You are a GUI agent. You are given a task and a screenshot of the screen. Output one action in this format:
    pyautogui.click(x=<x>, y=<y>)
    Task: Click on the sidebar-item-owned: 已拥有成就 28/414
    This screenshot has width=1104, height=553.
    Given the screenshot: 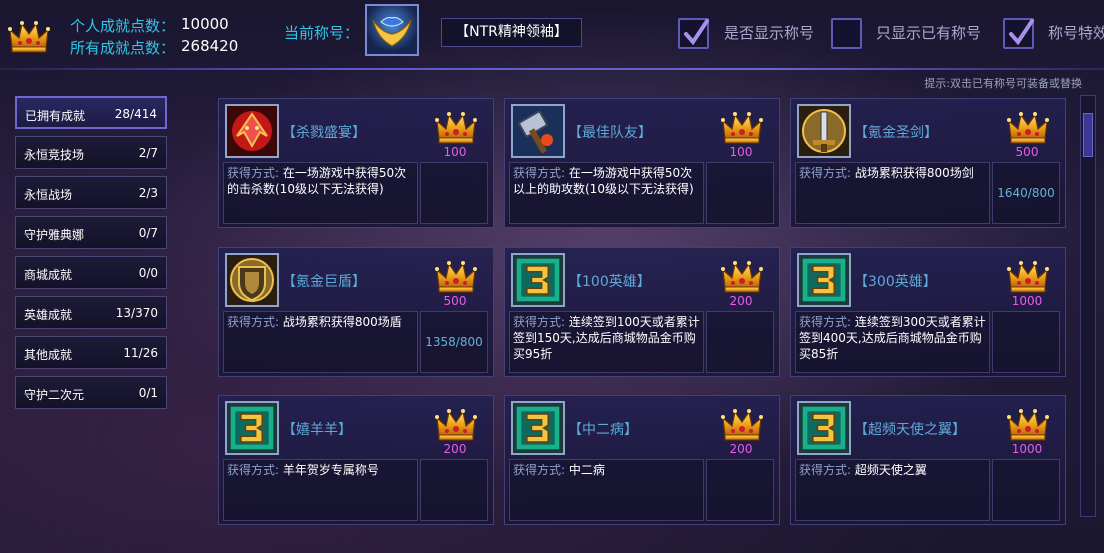 What is the action you would take?
    pyautogui.click(x=91, y=112)
    